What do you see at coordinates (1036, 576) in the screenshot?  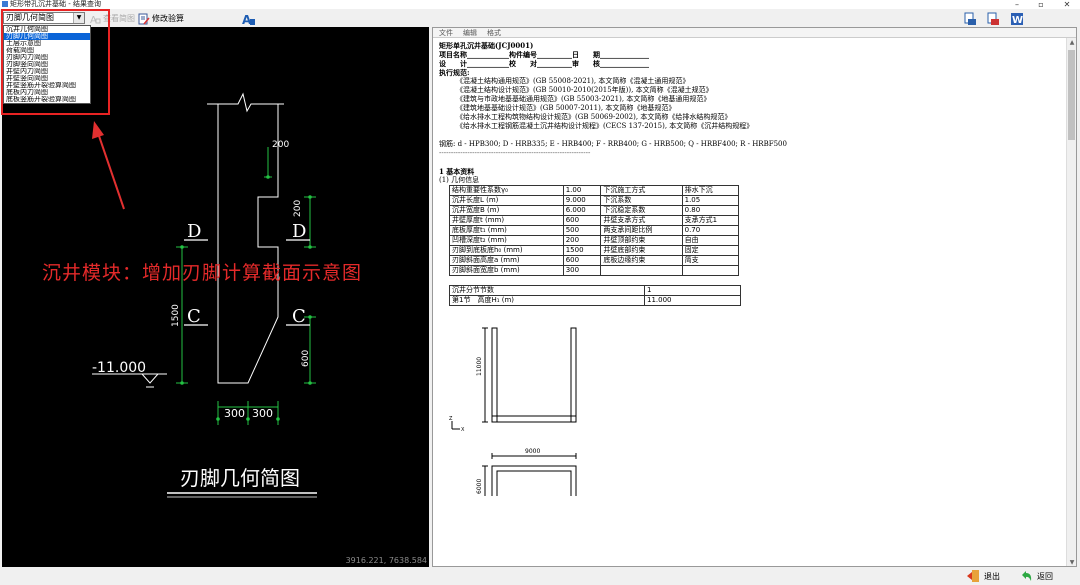 I see `back-button: 返回` at bounding box center [1036, 576].